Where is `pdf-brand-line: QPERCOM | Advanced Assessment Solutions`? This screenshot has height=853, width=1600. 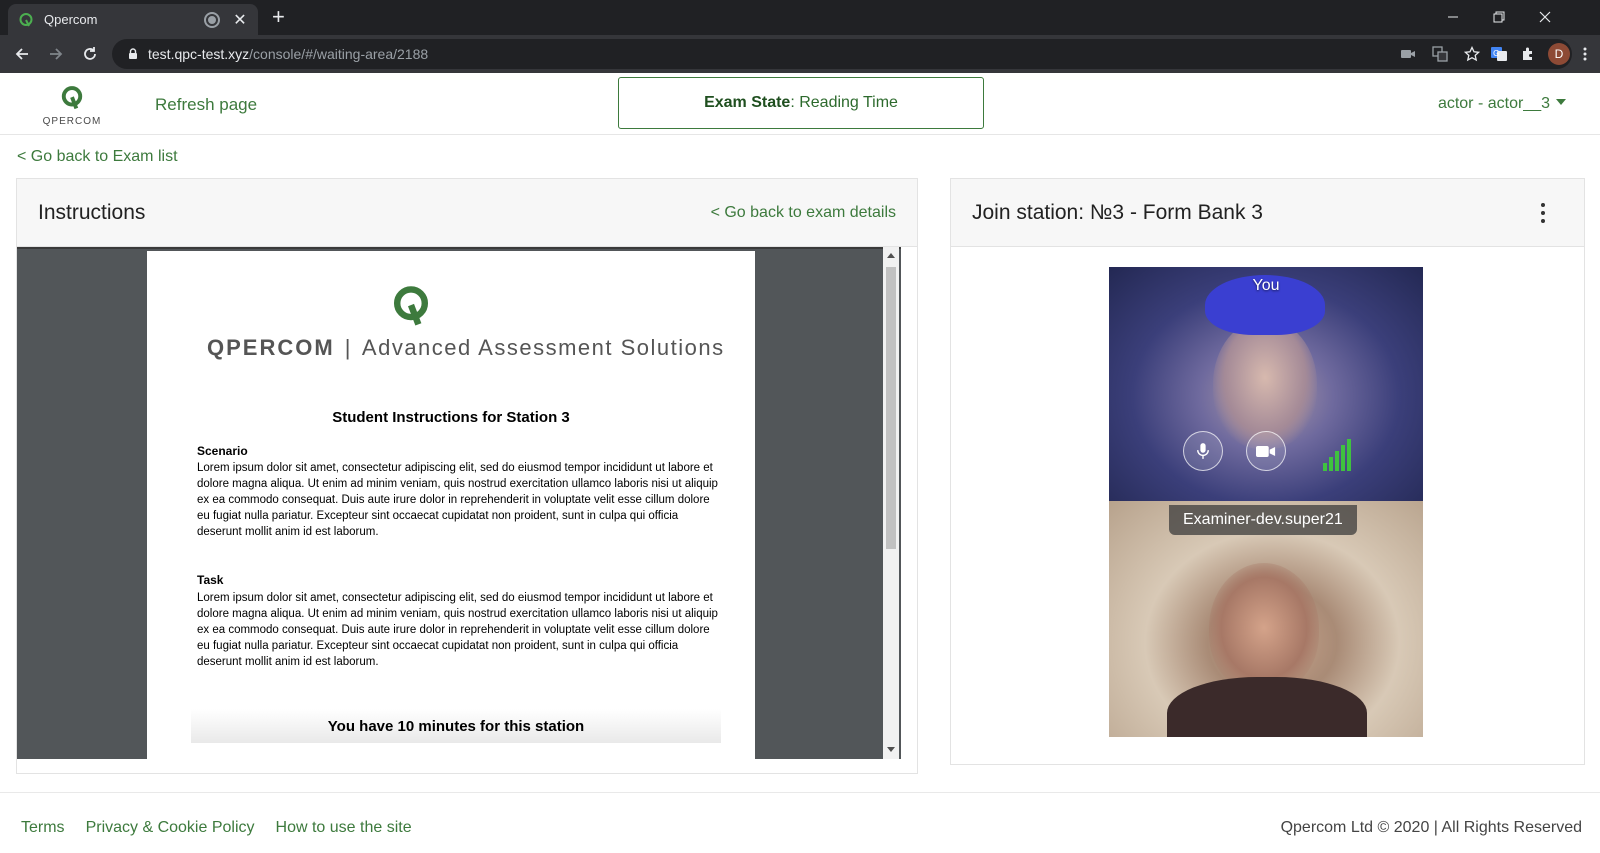 pdf-brand-line: QPERCOM | Advanced Assessment Solutions is located at coordinates (467, 348).